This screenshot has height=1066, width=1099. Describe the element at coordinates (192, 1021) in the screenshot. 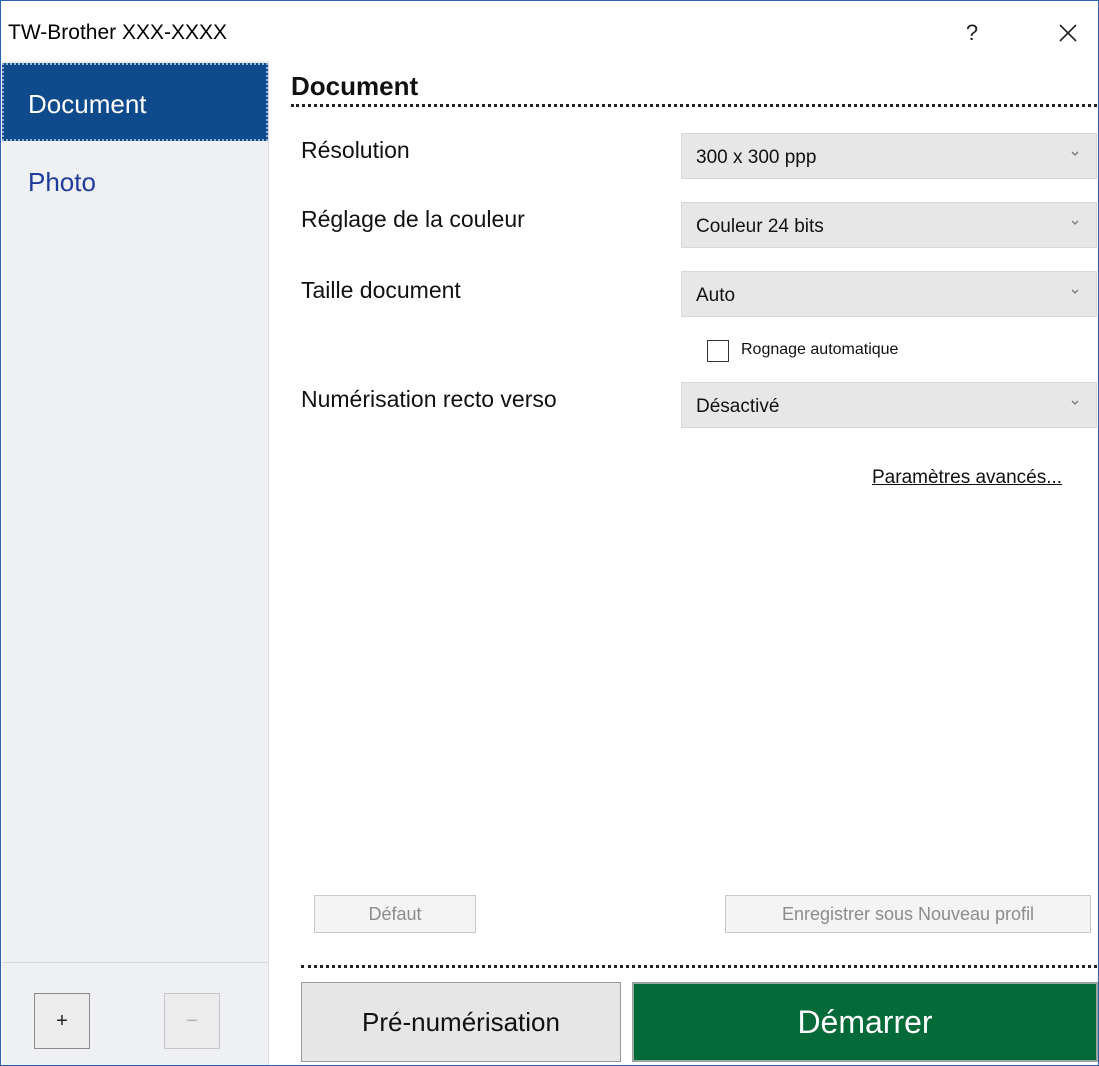

I see `remove-profile-button: −` at that location.